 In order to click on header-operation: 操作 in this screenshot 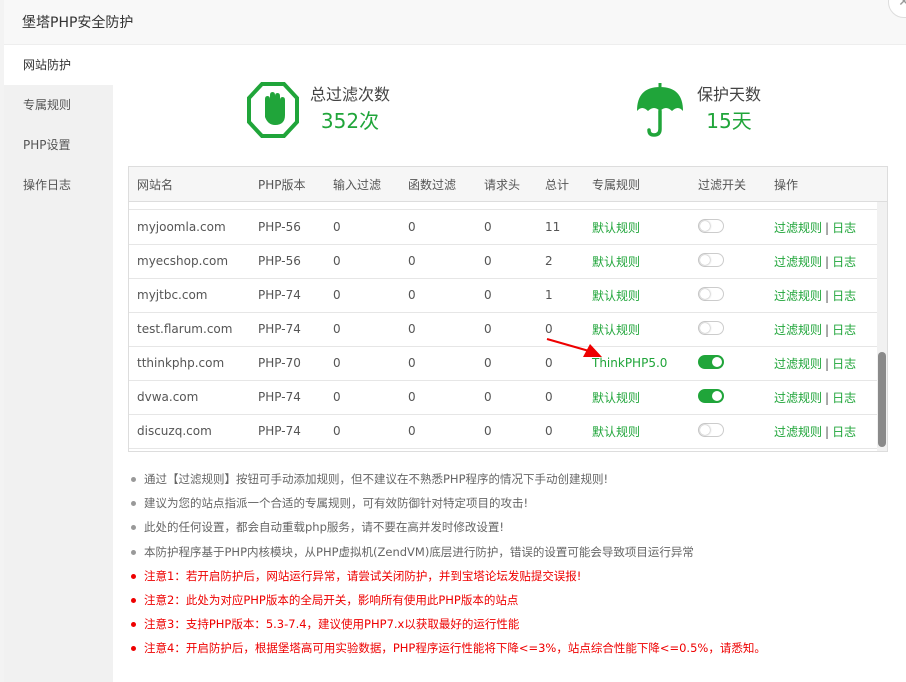, I will do `click(786, 184)`.